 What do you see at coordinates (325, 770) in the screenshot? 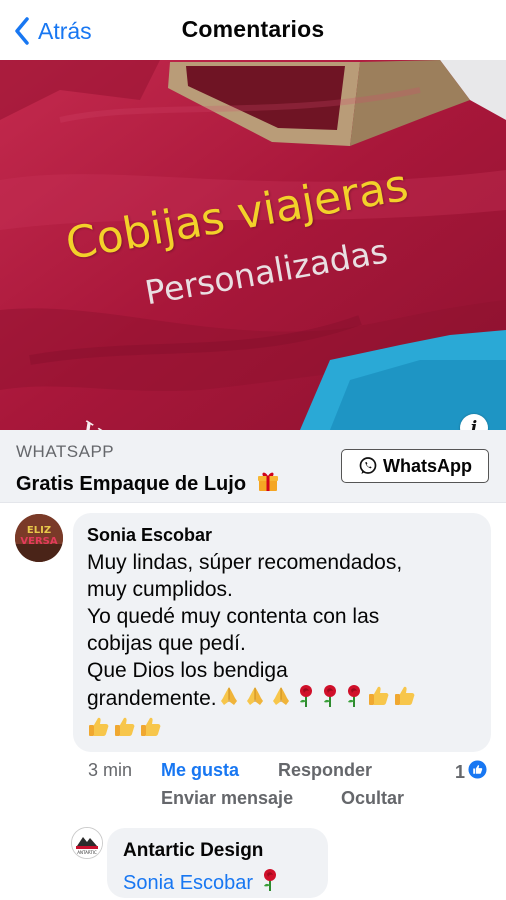
I see `reply-button: Responder` at bounding box center [325, 770].